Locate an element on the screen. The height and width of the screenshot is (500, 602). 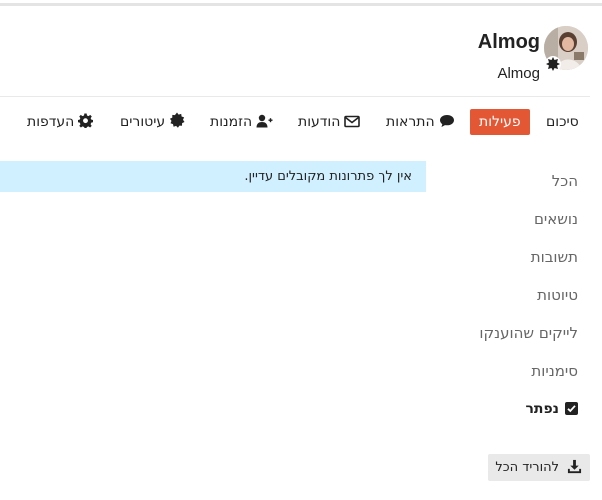
gear-icon is located at coordinates (86, 120).